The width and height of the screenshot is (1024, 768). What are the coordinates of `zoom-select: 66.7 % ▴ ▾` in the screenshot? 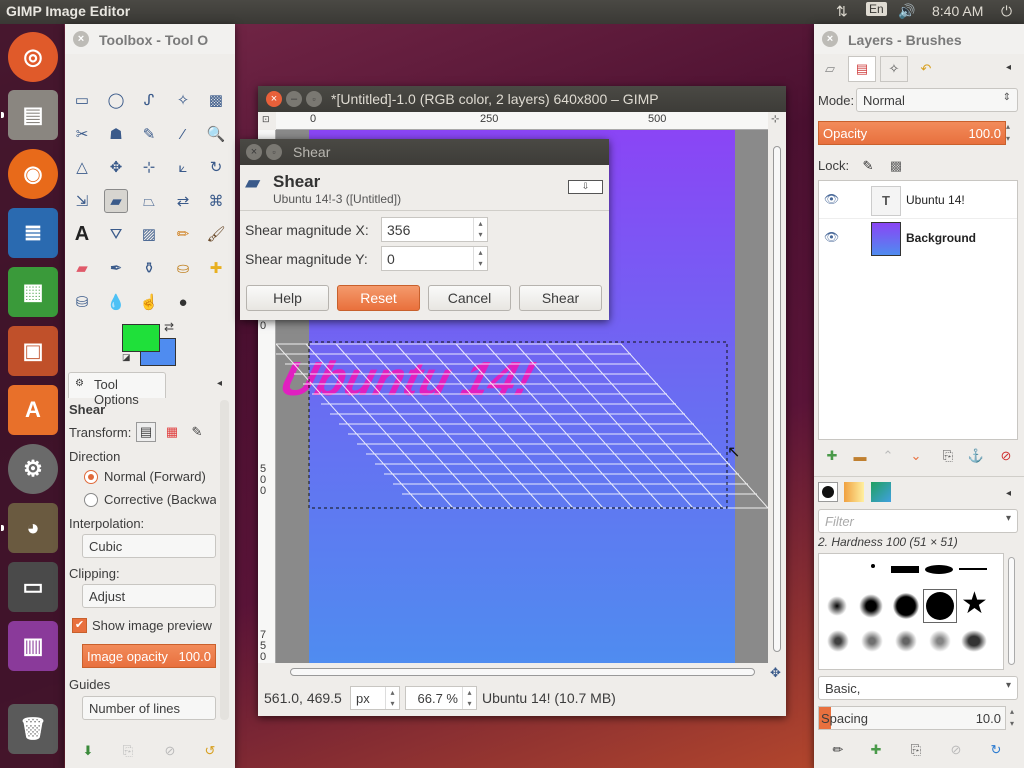 It's located at (441, 698).